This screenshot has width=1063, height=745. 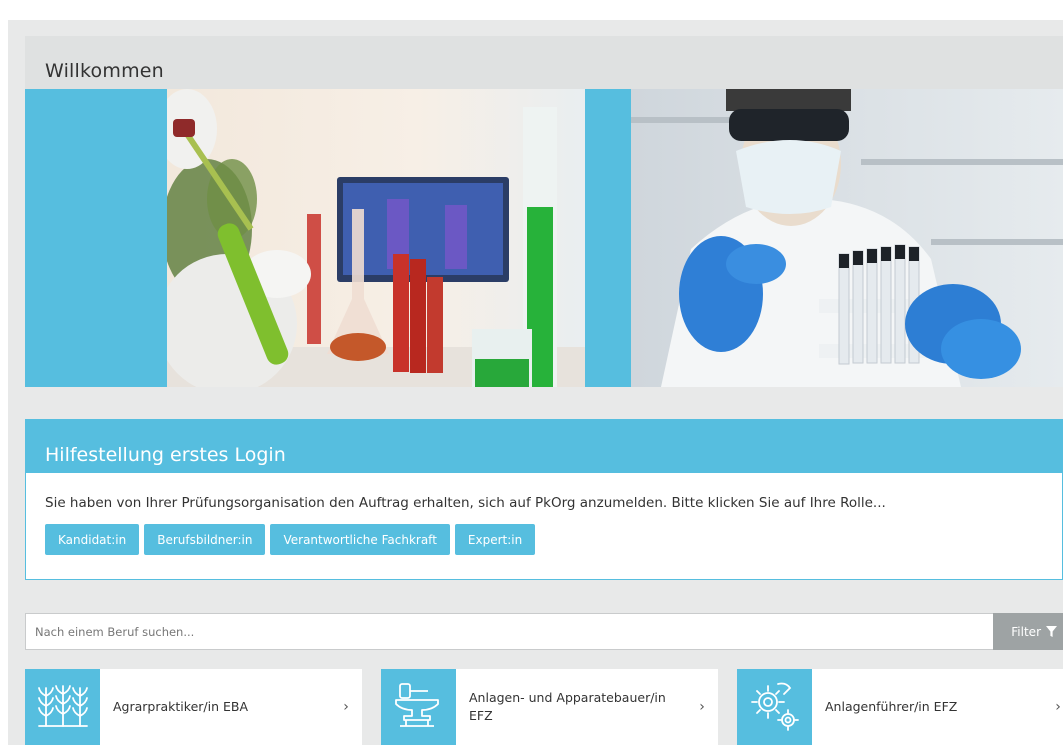 I want to click on help-title: Hilfestellung erstes Login, so click(x=544, y=446).